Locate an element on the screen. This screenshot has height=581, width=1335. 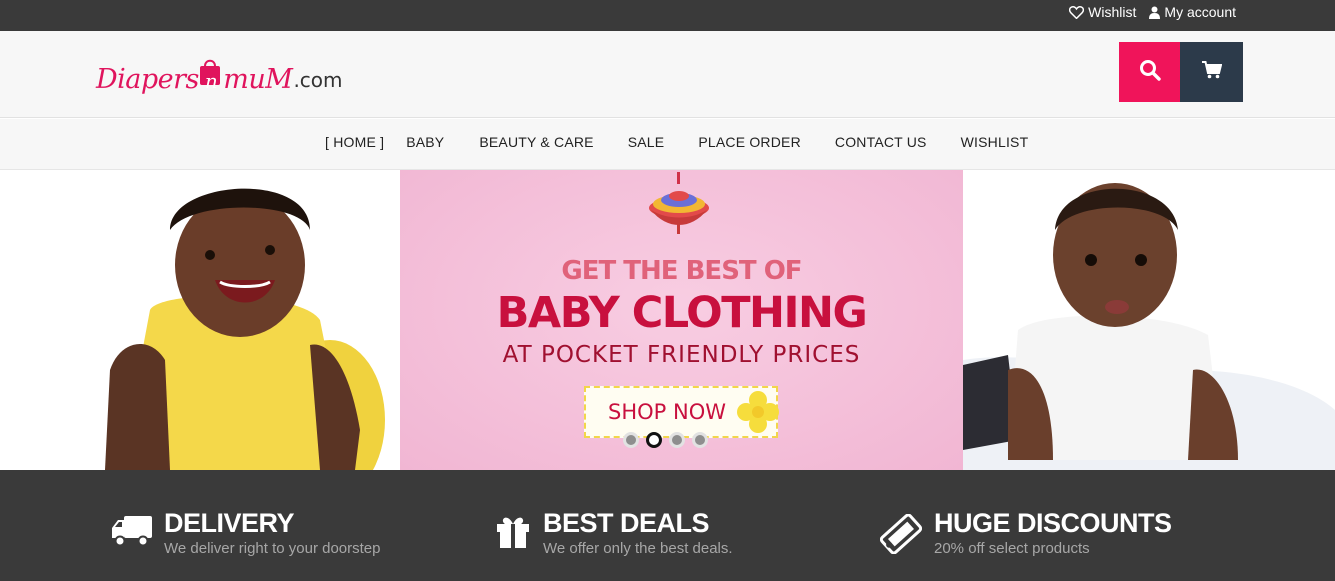
user-icon is located at coordinates (1155, 12).